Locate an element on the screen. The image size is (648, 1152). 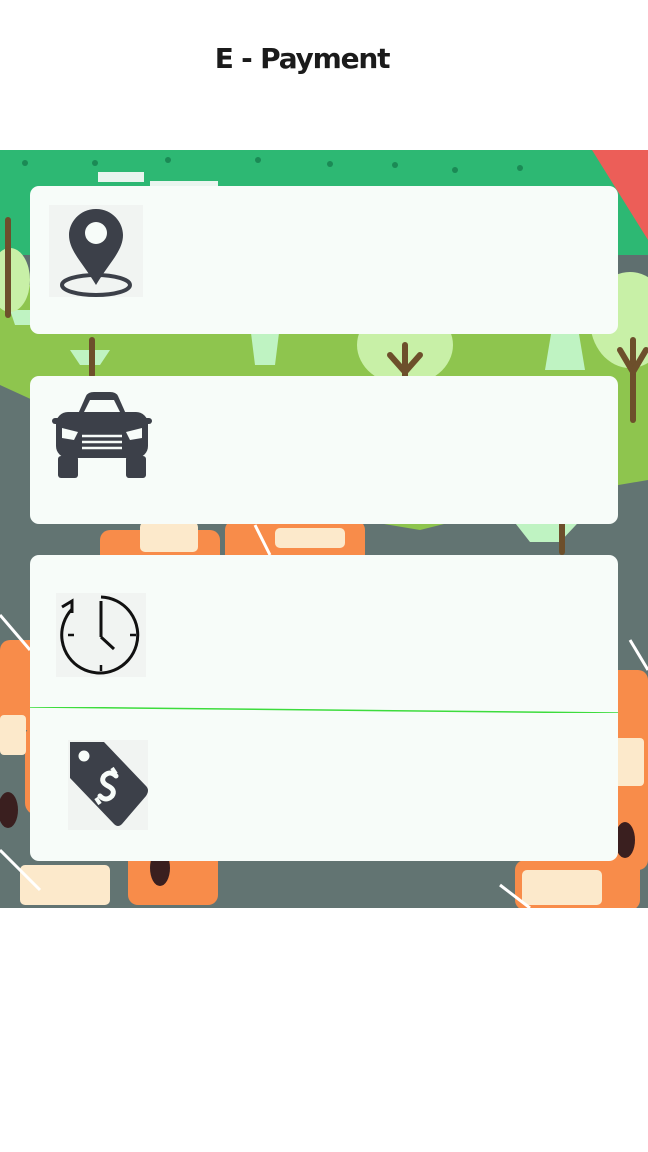
page-title: E - Payment is located at coordinates (302, 58).